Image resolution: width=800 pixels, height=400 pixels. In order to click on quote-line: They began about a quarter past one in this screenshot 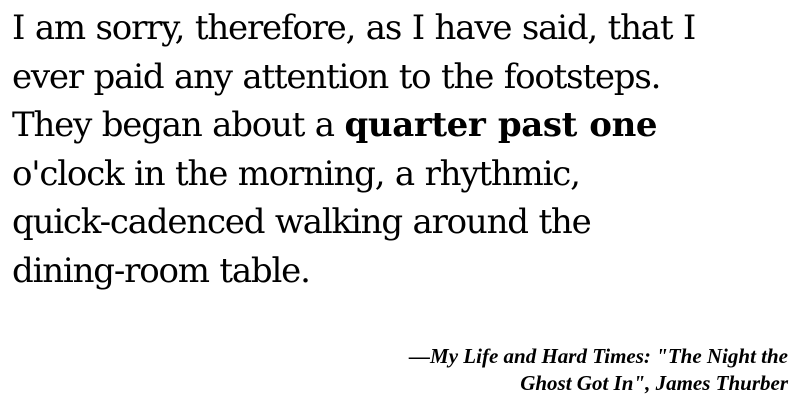, I will do `click(402, 125)`.